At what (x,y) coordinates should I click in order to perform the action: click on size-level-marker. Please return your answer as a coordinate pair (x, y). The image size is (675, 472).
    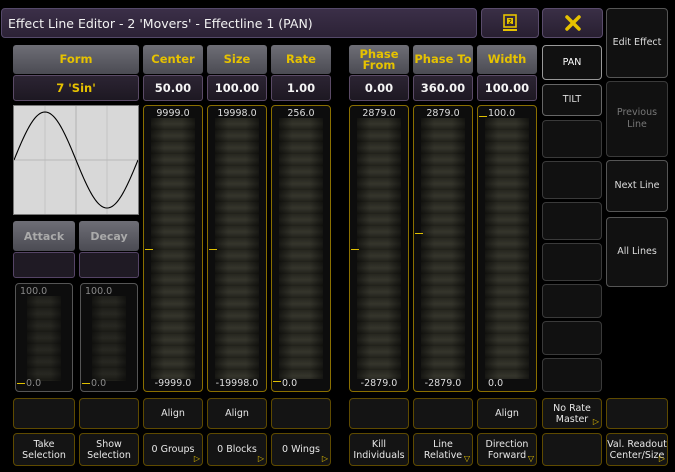
    Looking at the image, I should click on (213, 249).